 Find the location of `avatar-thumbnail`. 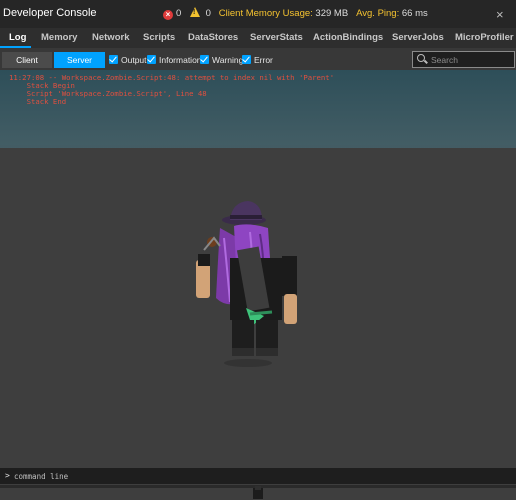

avatar-thumbnail is located at coordinates (258, 492).